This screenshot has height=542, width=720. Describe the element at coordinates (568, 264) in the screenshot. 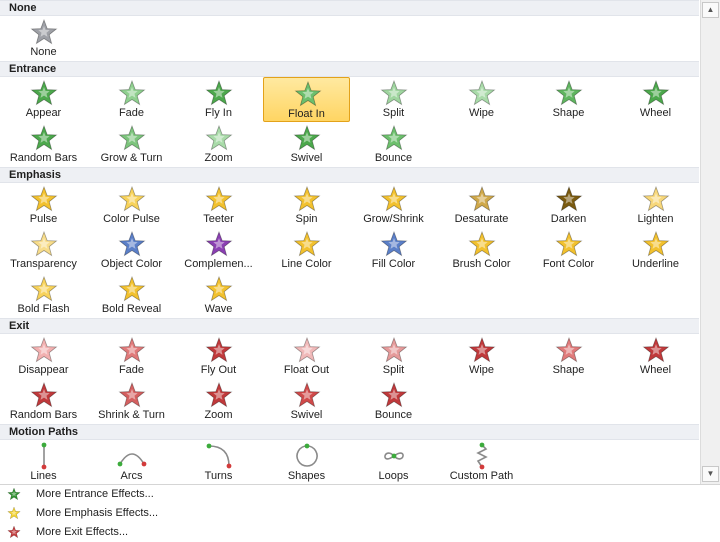

I see `effect-label: Font Color` at that location.